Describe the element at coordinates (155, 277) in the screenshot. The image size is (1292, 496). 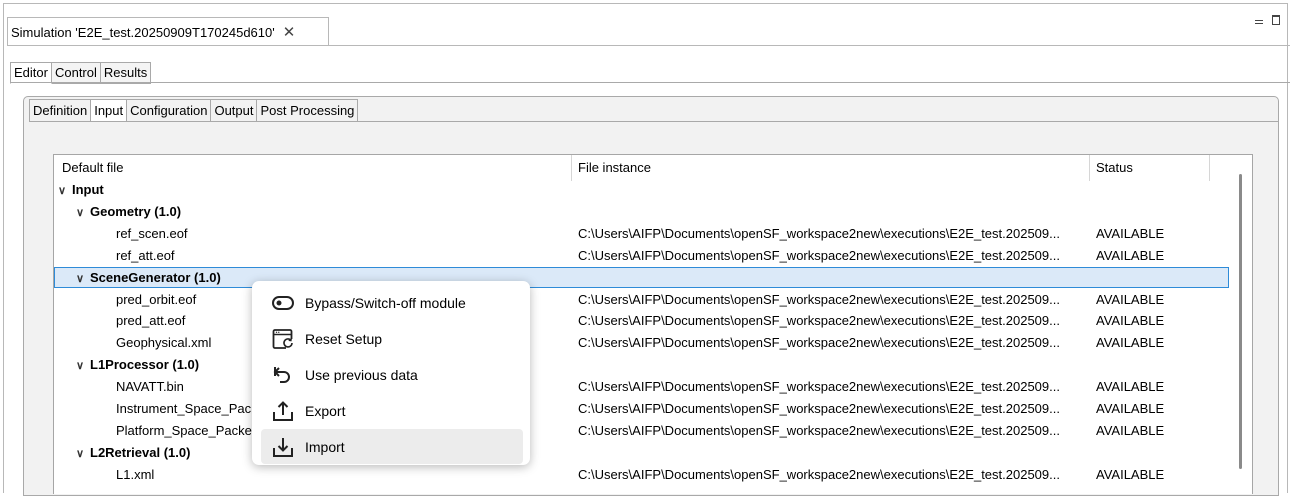
I see `default-file-name: SceneGenerator (1.0)` at that location.